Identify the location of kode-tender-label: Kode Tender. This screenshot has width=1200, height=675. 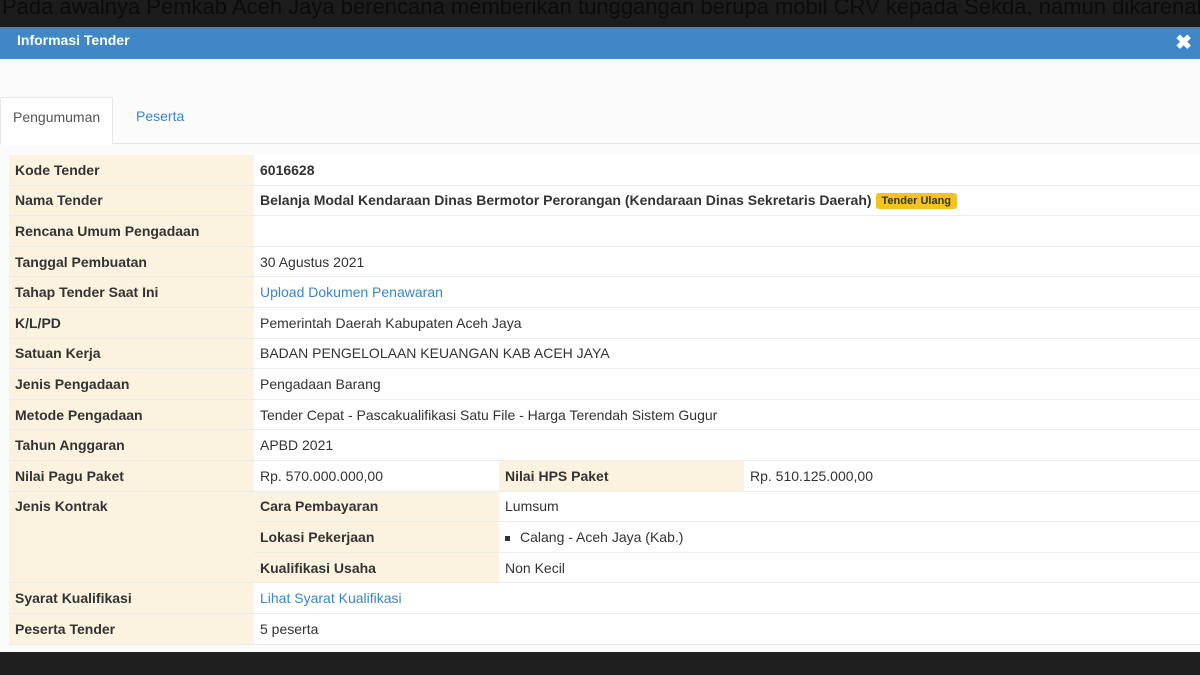
(131, 170).